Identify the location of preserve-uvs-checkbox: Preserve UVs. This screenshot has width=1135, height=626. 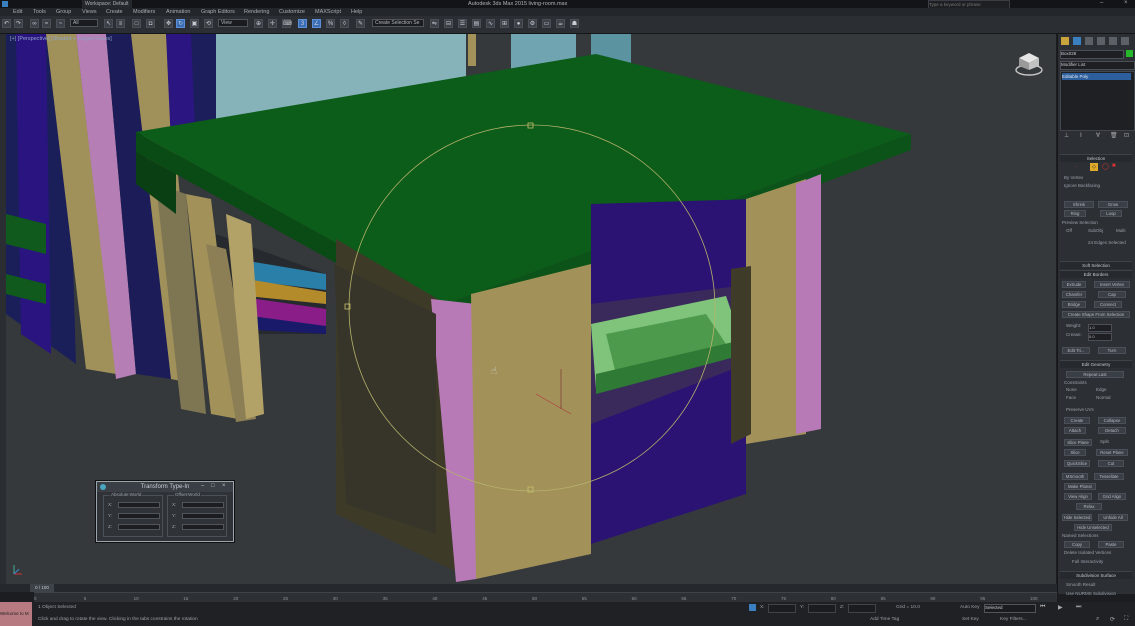
(1086, 410).